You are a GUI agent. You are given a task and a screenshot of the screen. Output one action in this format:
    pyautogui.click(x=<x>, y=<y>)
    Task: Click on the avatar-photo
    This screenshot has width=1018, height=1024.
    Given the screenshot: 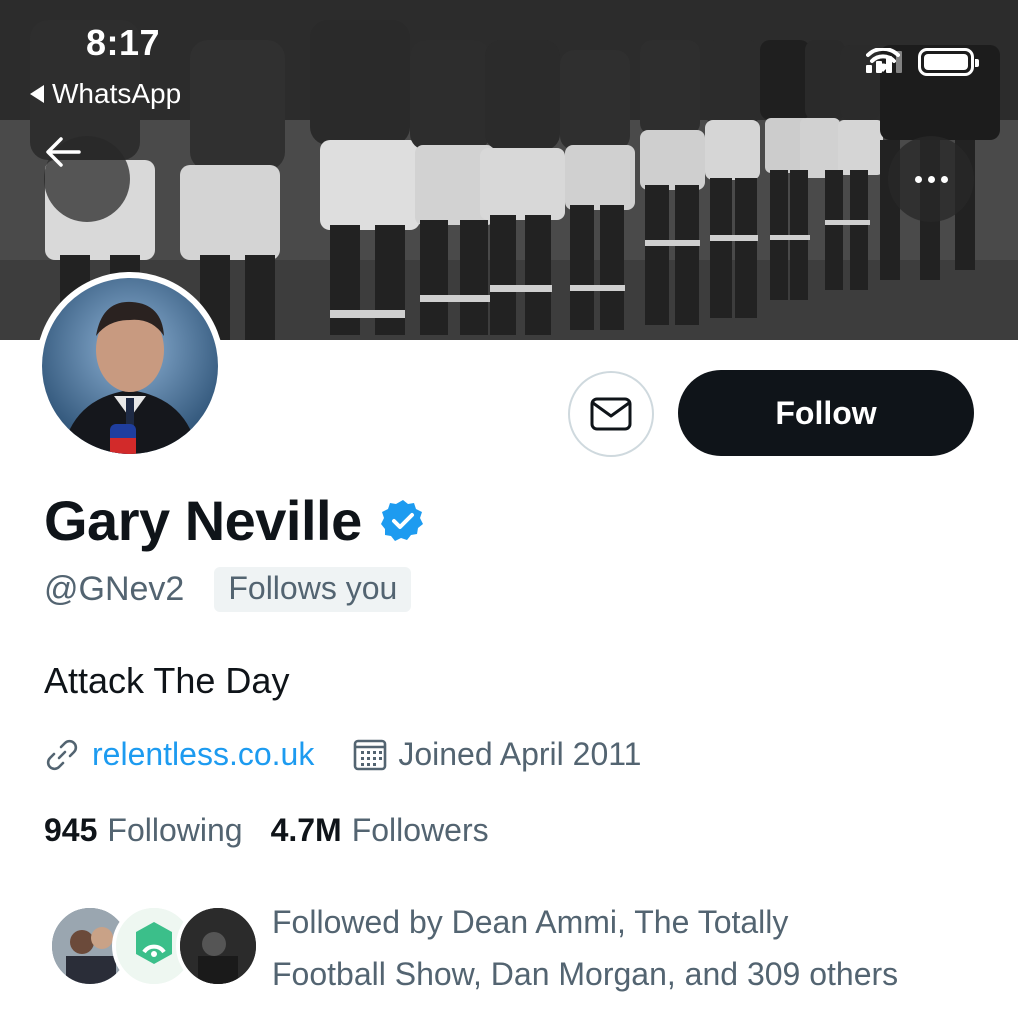 What is the action you would take?
    pyautogui.click(x=130, y=366)
    